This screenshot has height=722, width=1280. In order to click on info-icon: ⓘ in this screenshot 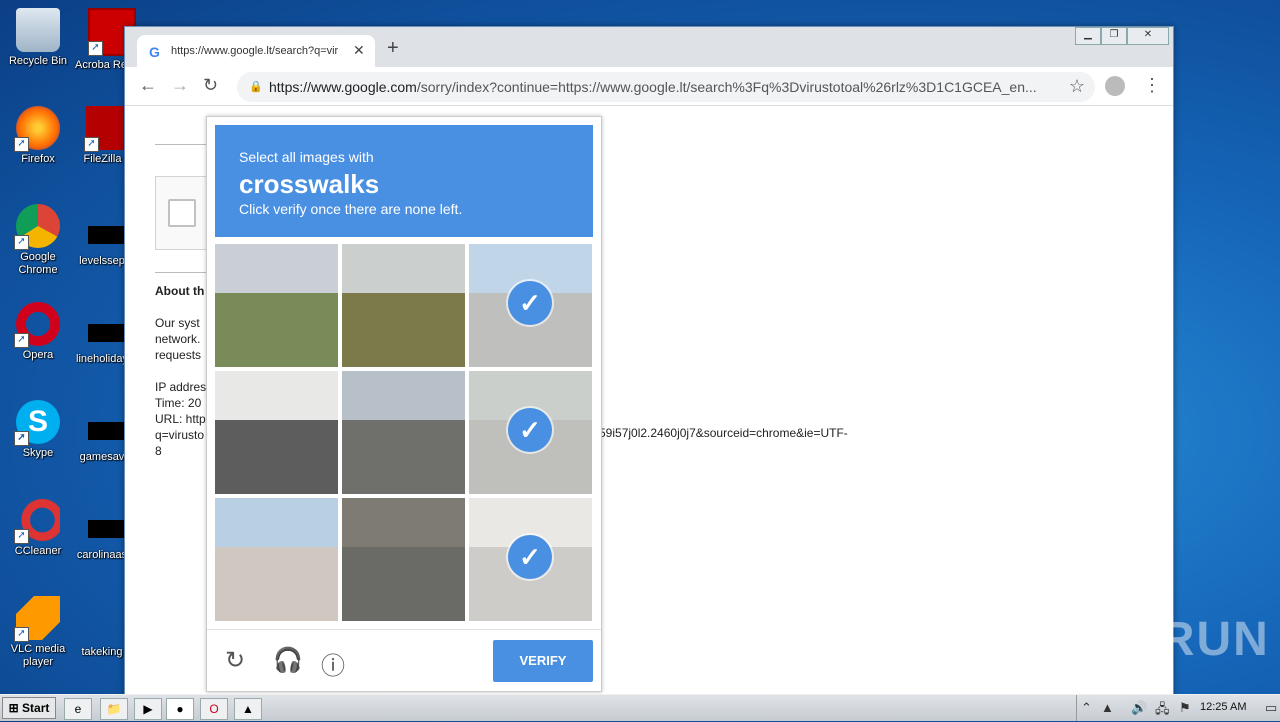, I will do `click(333, 663)`.